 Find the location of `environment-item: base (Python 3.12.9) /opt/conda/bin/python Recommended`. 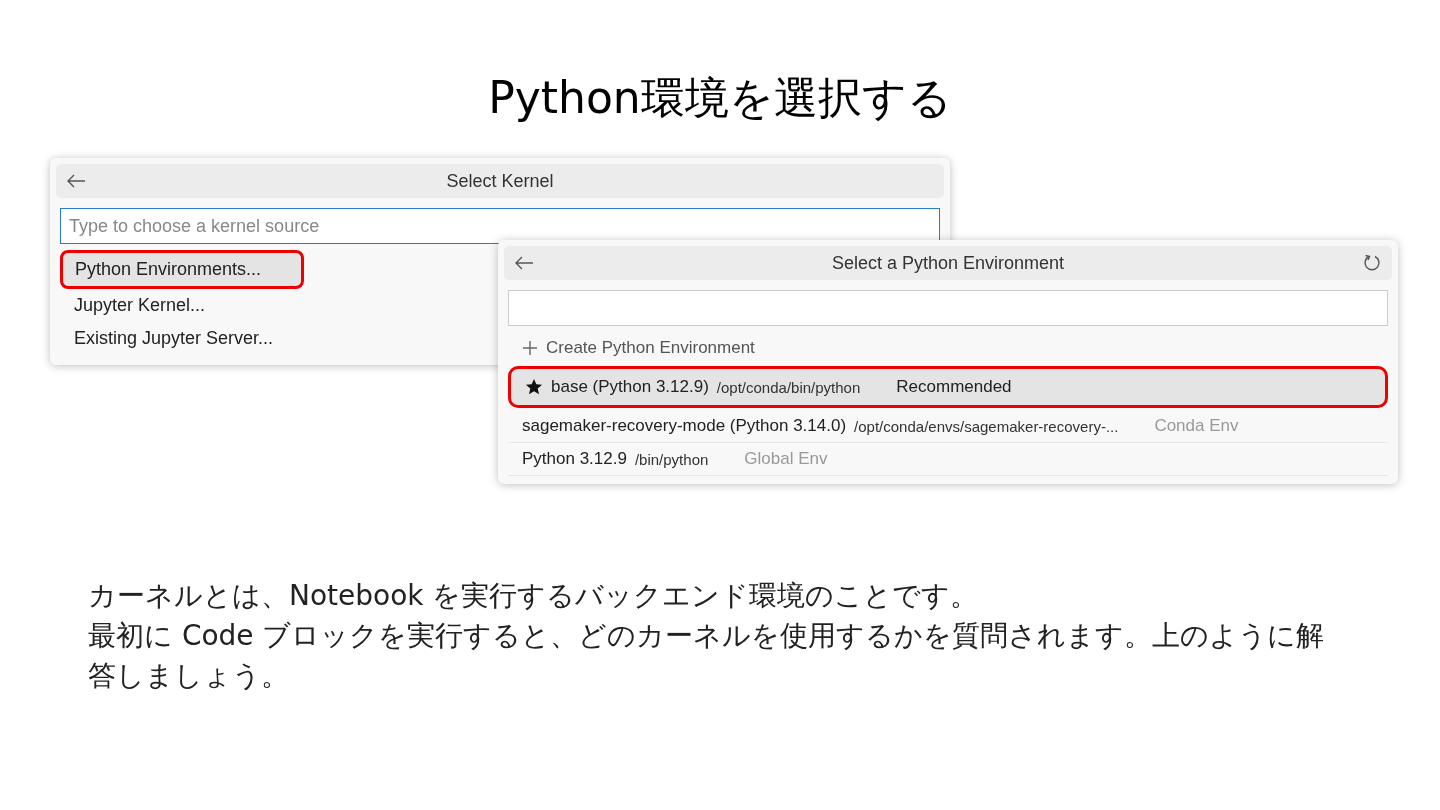

environment-item: base (Python 3.12.9) /opt/conda/bin/python Recommended is located at coordinates (948, 387).